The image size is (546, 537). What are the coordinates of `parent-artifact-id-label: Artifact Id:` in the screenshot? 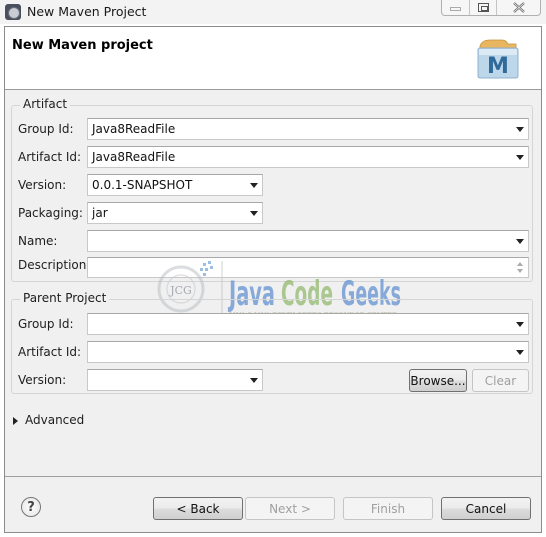 It's located at (50, 352).